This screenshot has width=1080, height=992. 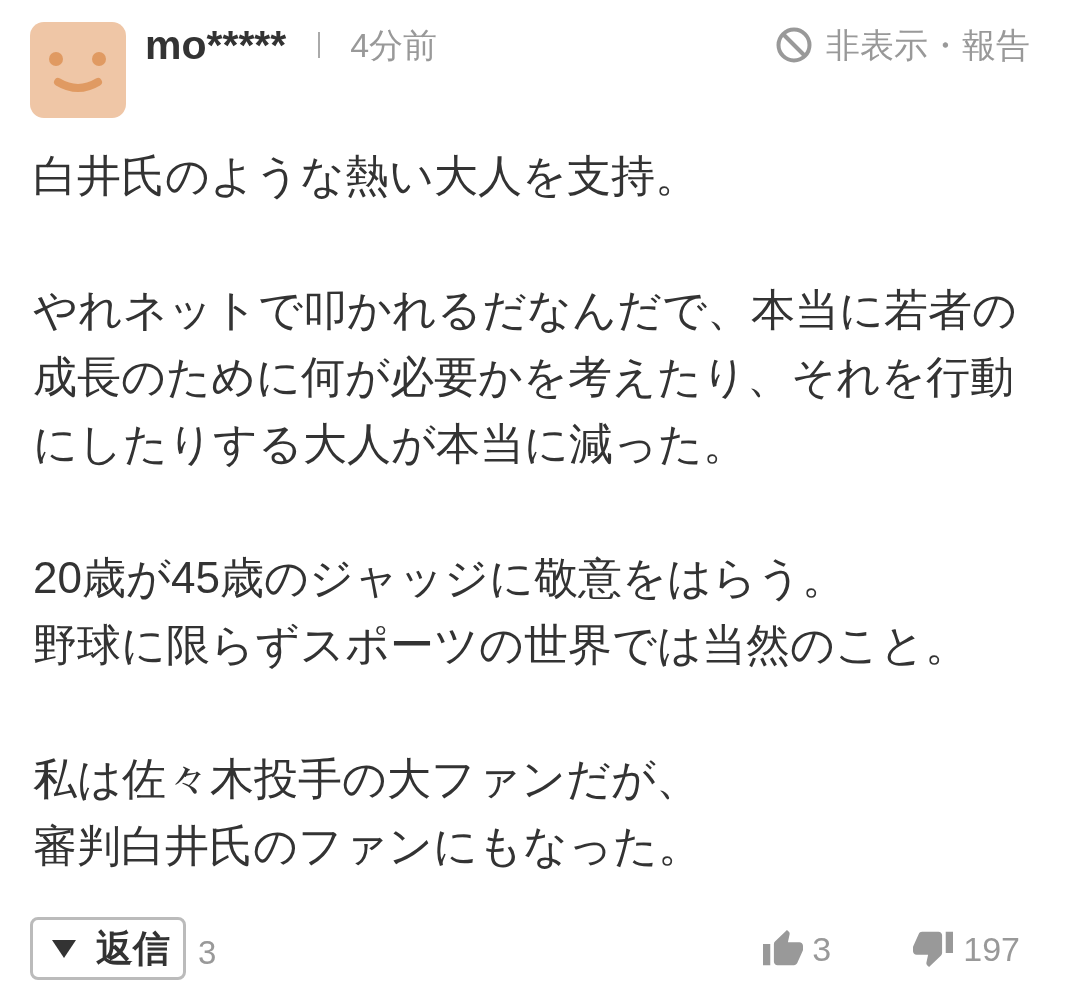 I want to click on smiley-avatar-icon, so click(x=78, y=70).